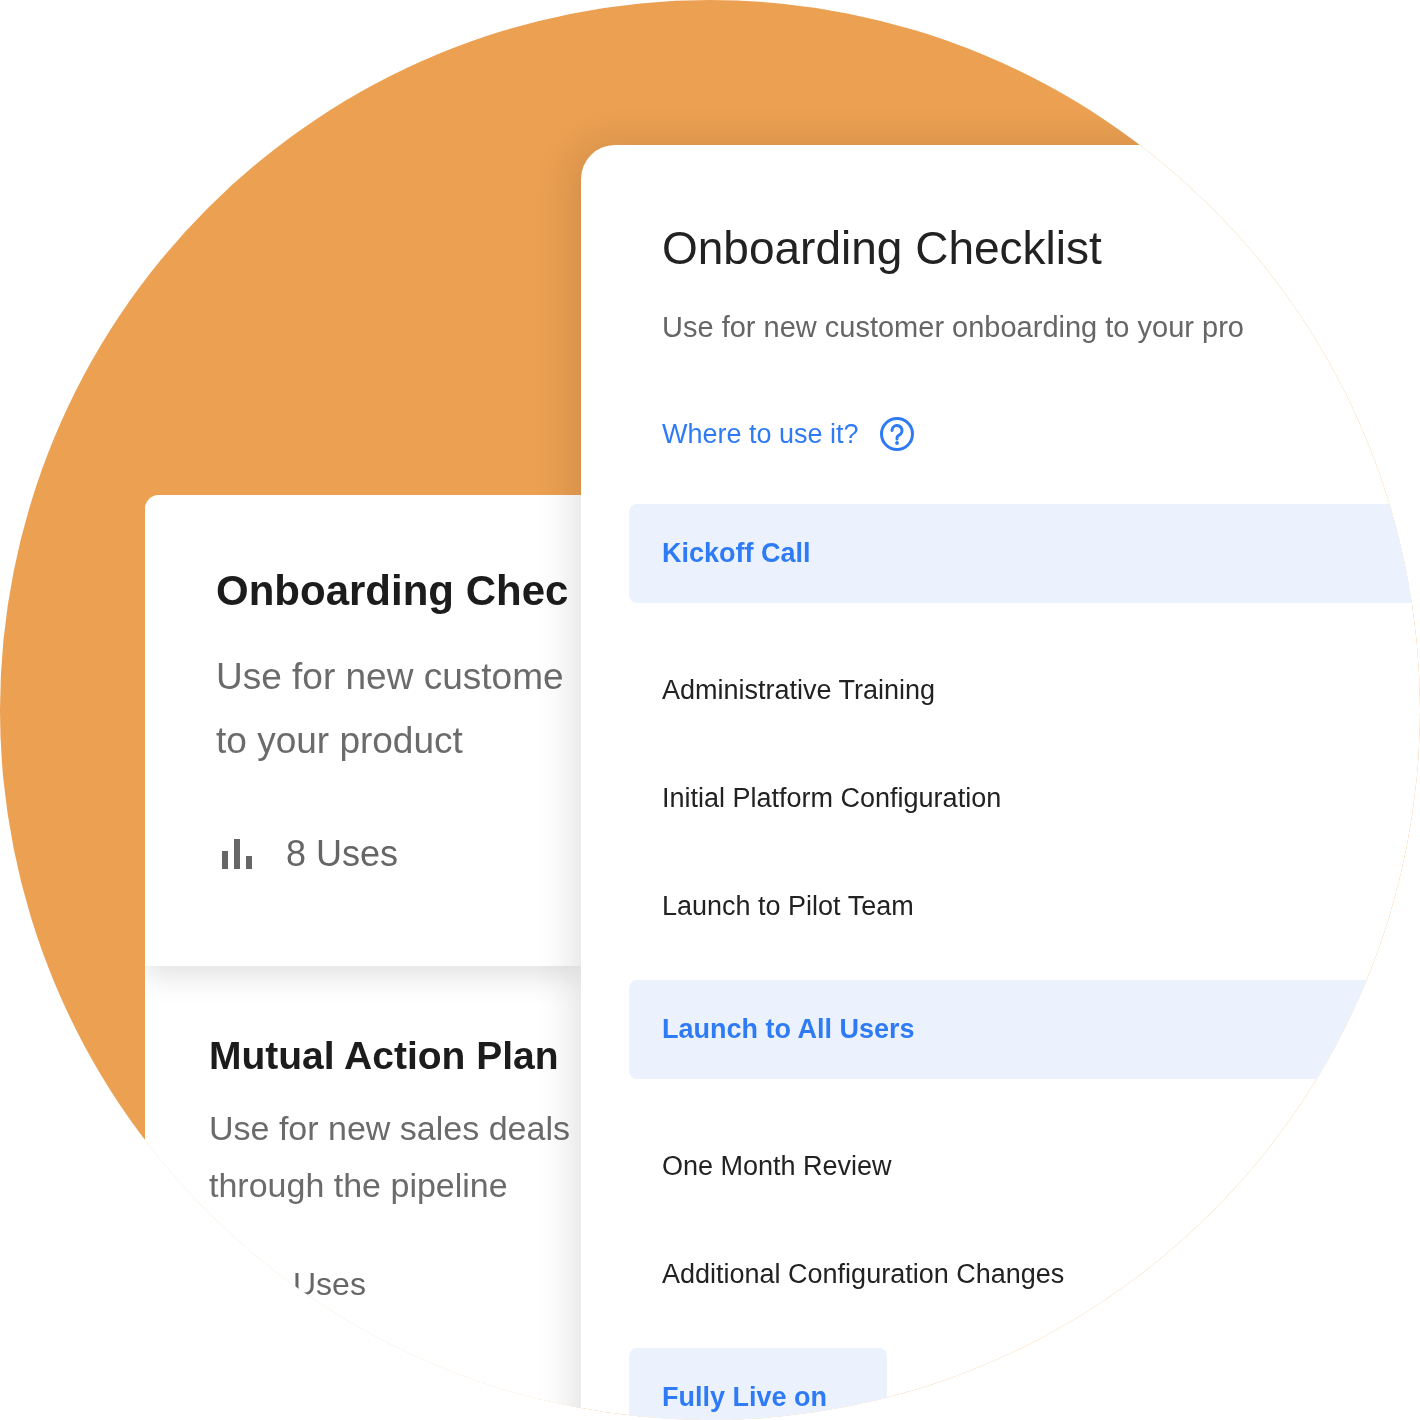  Describe the element at coordinates (340, 741) in the screenshot. I see `card-description: to your product` at that location.